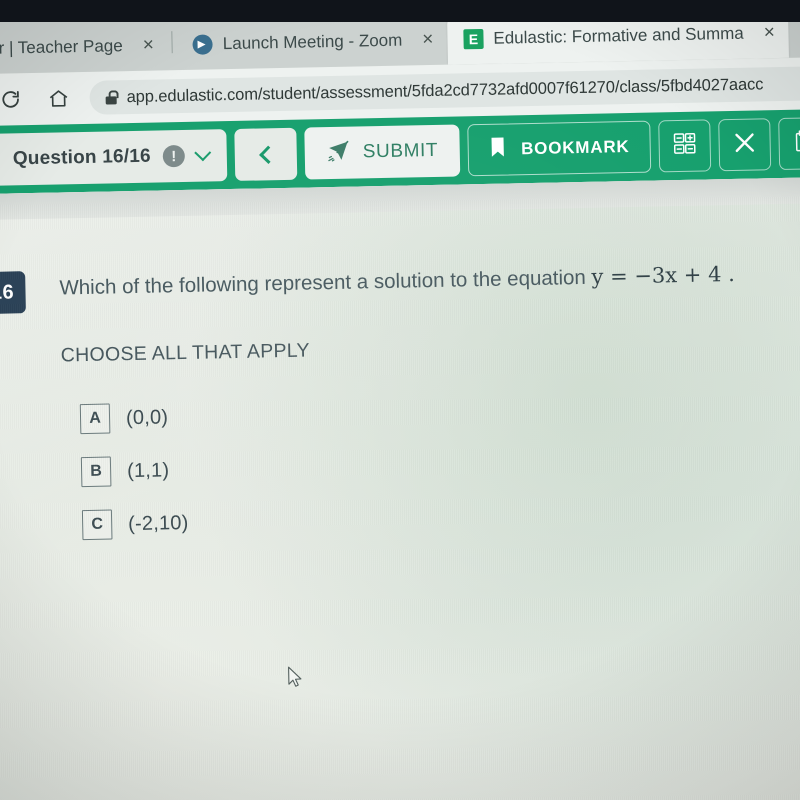 Image resolution: width=800 pixels, height=800 pixels. Describe the element at coordinates (13, 293) in the screenshot. I see `question-number-badge: 16` at that location.